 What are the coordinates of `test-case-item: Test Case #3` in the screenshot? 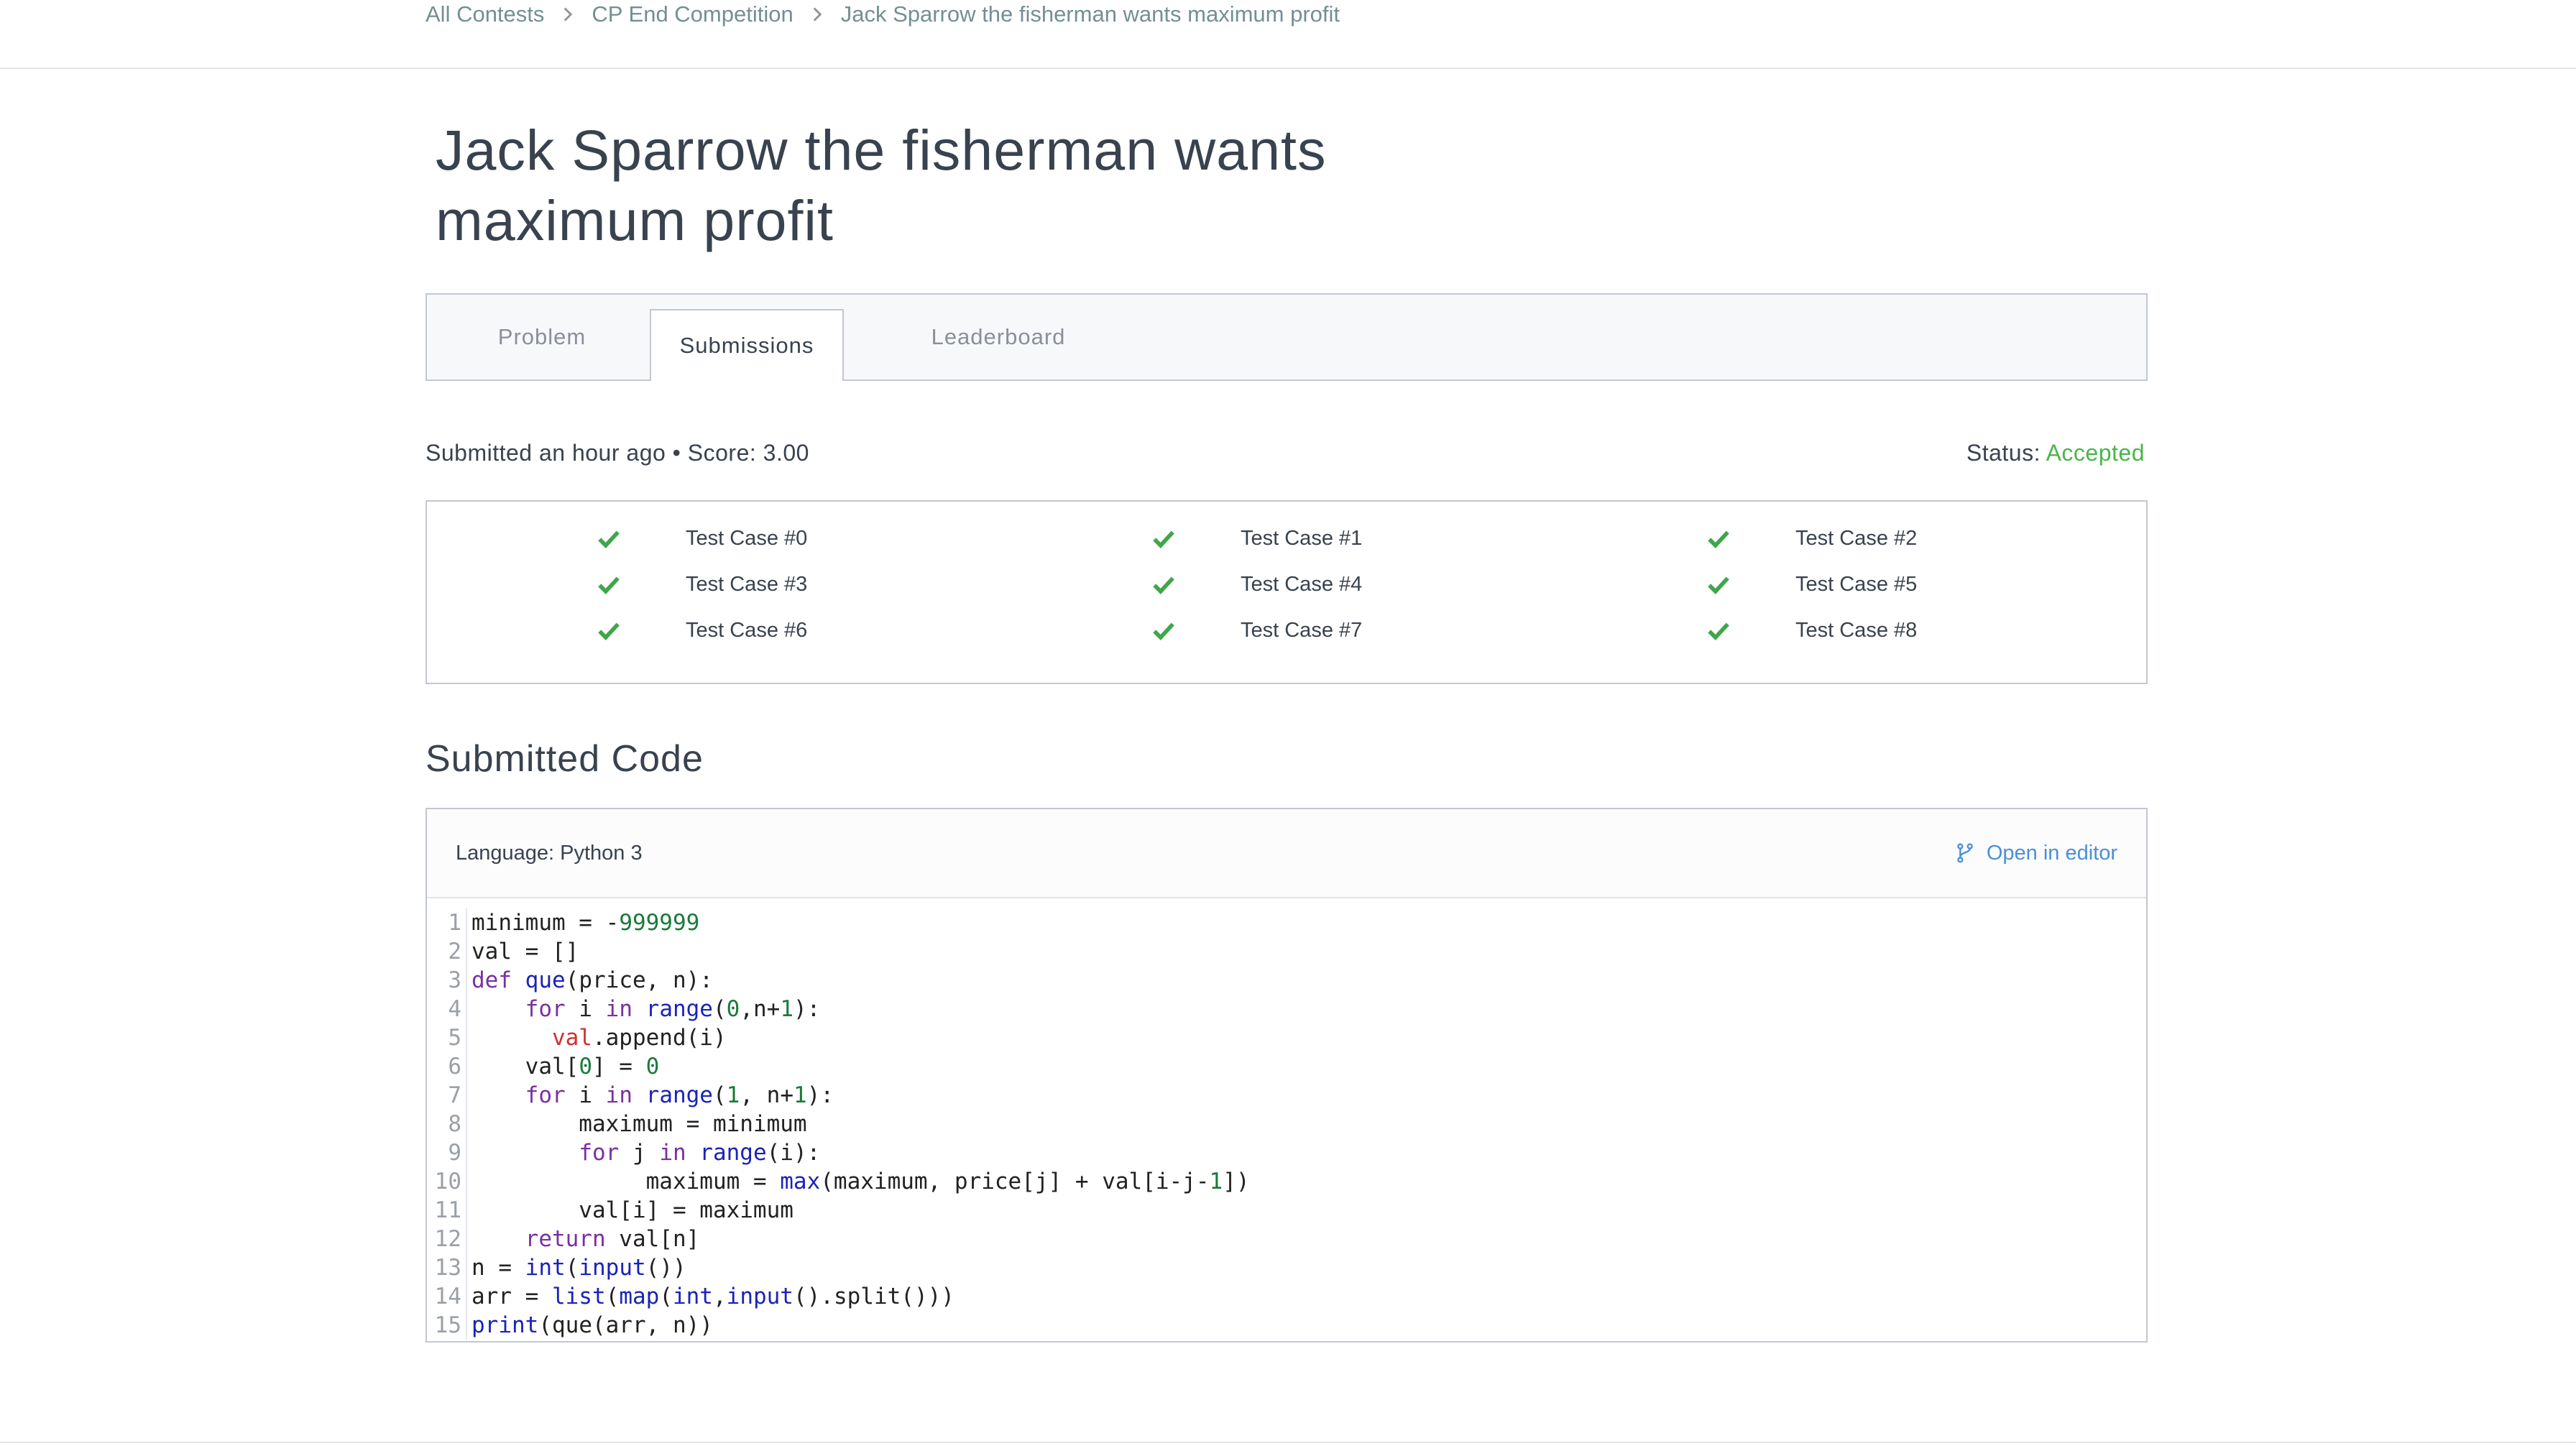 It's located at (702, 584).